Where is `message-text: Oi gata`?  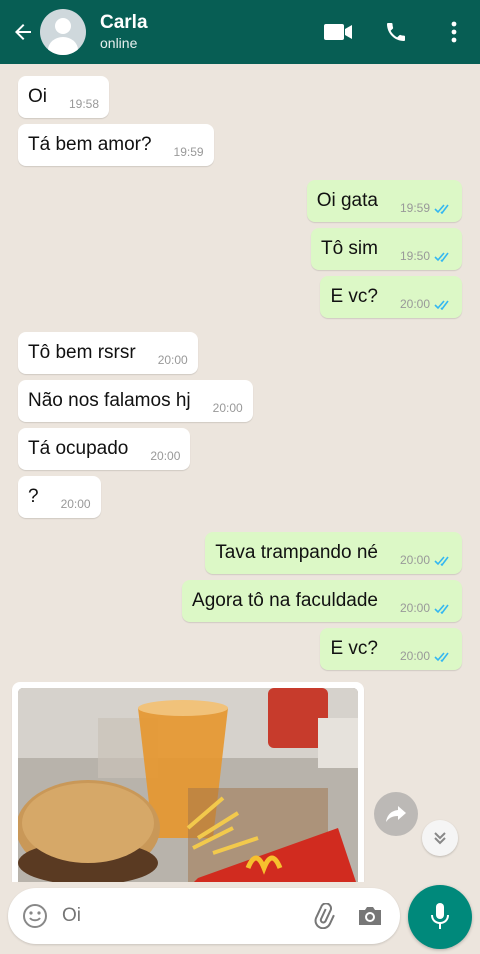 message-text: Oi gata is located at coordinates (347, 200).